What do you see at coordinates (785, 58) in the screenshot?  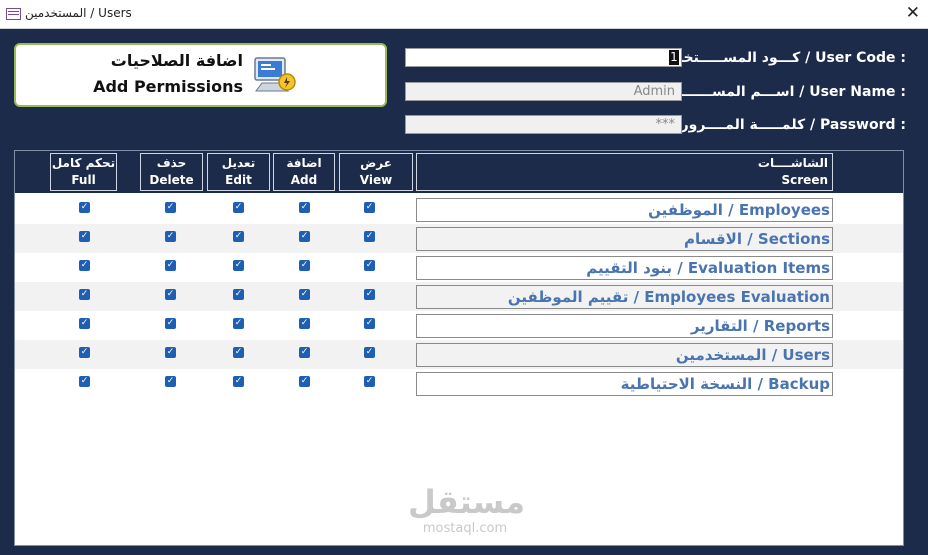 I see `user-code-label: كـــود المســـــتخدم / User Code :` at bounding box center [785, 58].